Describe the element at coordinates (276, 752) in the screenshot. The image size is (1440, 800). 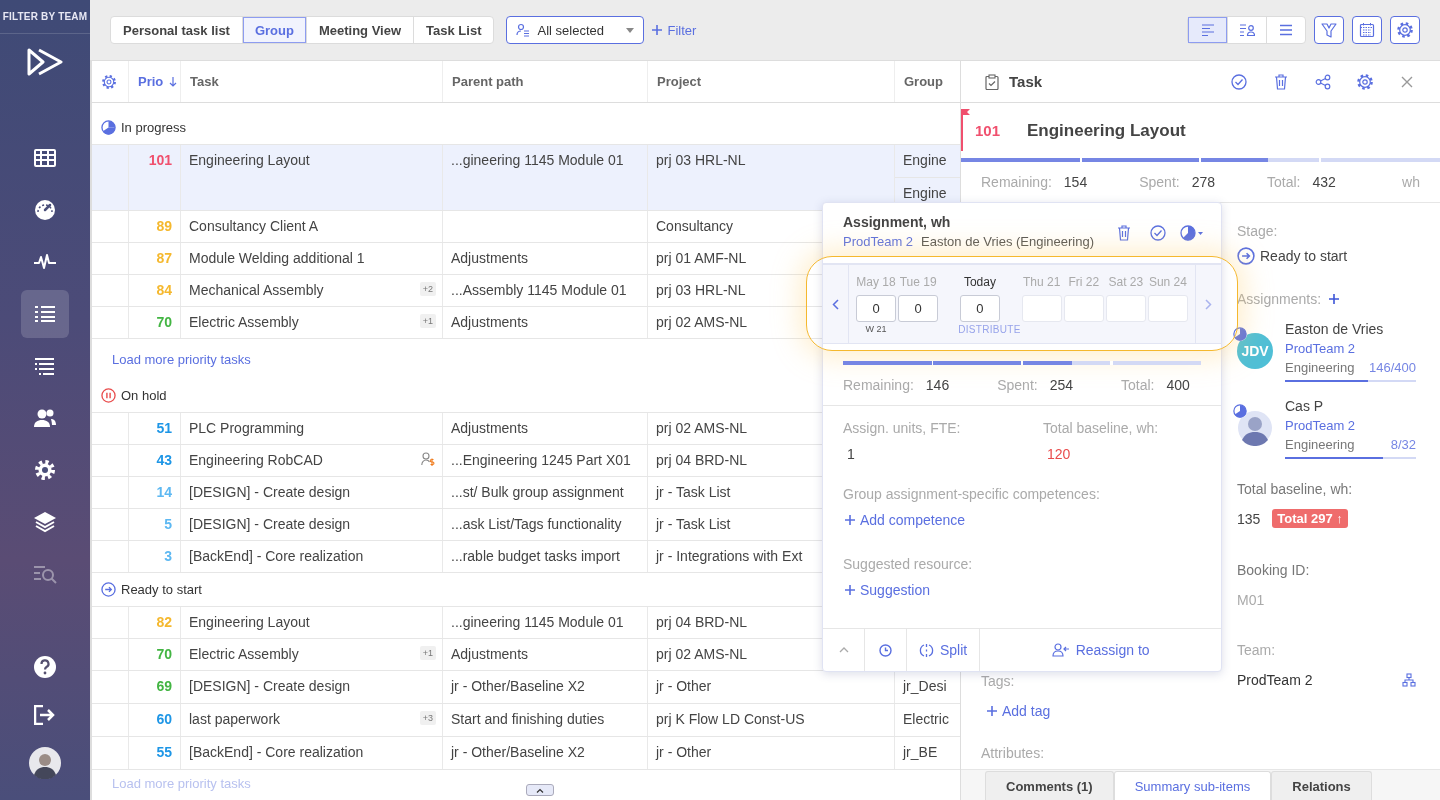
I see `task-name: [BackEnd] - Core realization` at that location.